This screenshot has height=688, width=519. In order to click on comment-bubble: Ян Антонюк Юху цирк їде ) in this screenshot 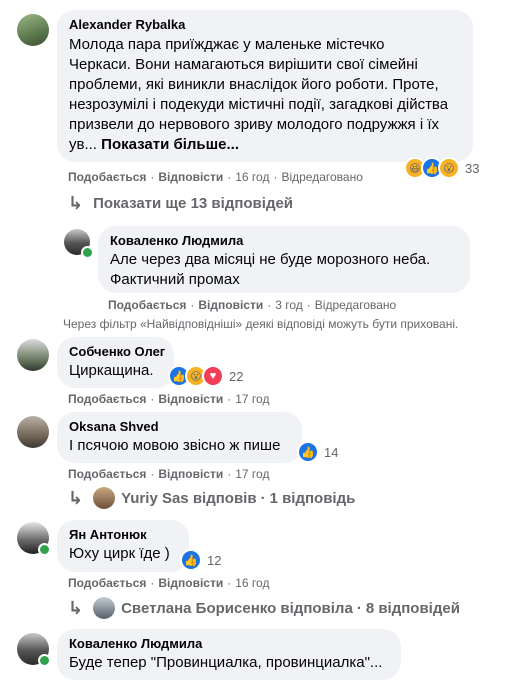, I will do `click(123, 546)`.